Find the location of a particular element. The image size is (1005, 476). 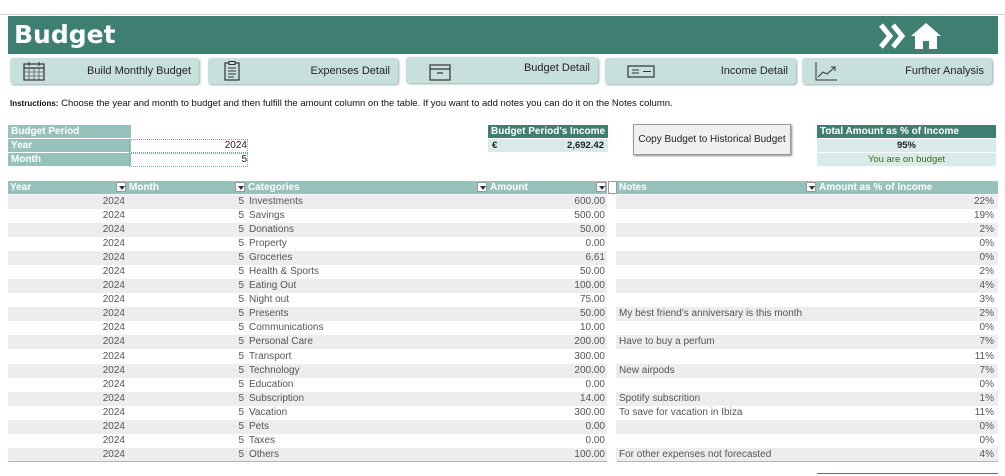

month-input: 5 is located at coordinates (188, 160).